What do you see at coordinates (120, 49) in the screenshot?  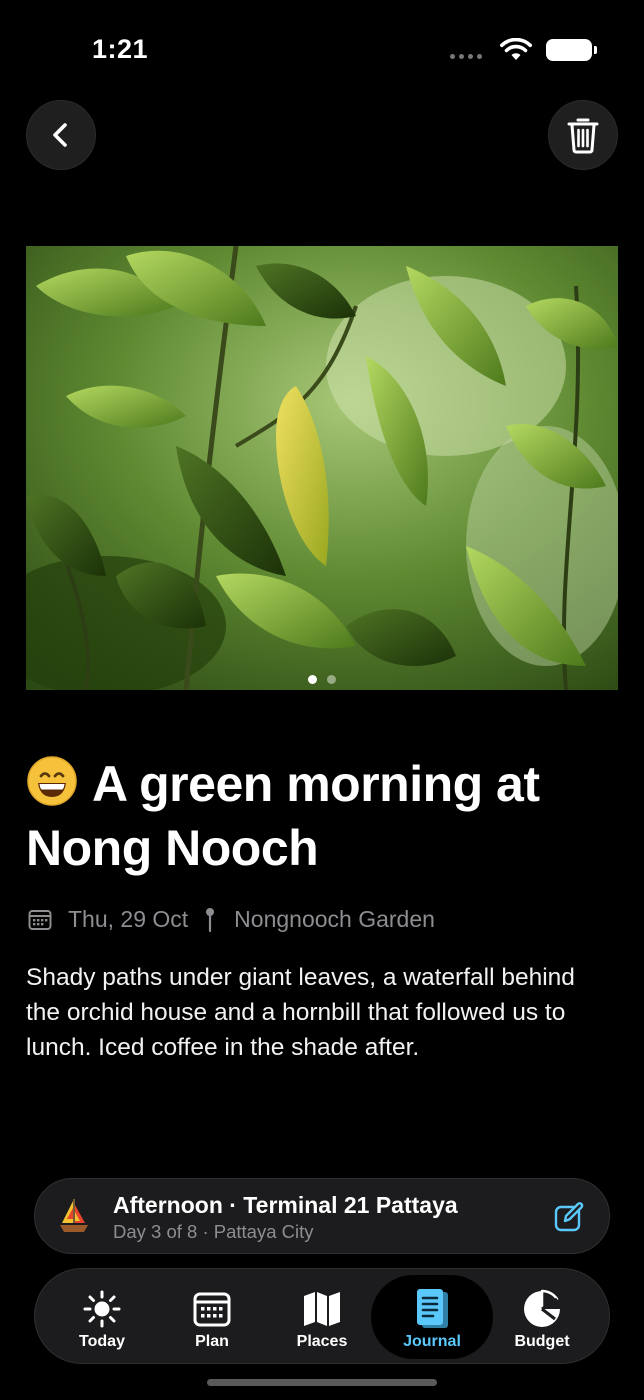 I see `status-time: 1:21` at bounding box center [120, 49].